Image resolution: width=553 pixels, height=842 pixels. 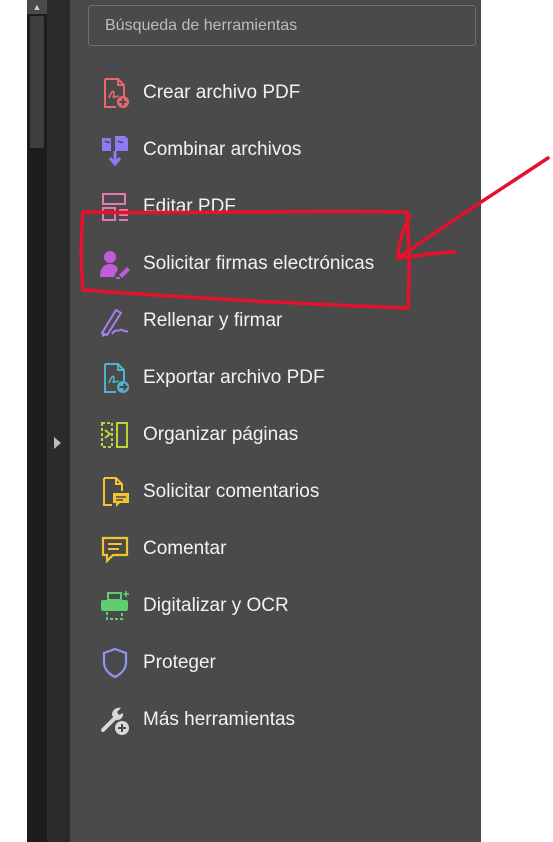 I want to click on tool-request-comments: Solicitar comentarios, so click(x=283, y=492).